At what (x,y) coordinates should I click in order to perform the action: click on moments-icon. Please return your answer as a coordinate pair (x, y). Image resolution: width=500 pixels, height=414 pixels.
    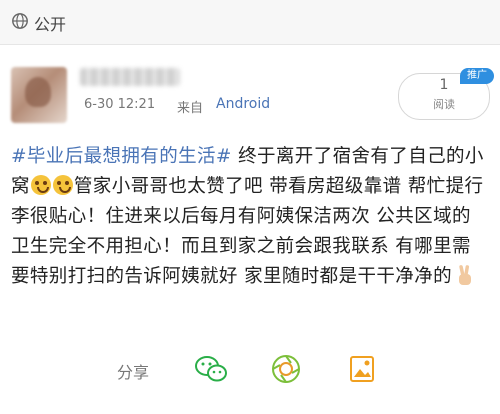
    Looking at the image, I should click on (286, 369).